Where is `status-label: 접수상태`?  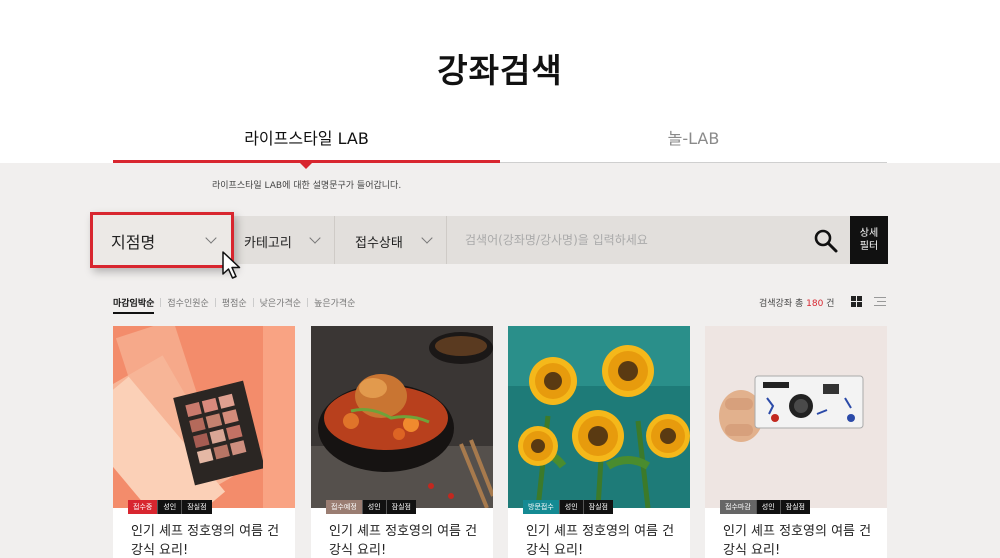 status-label: 접수상태 is located at coordinates (379, 243).